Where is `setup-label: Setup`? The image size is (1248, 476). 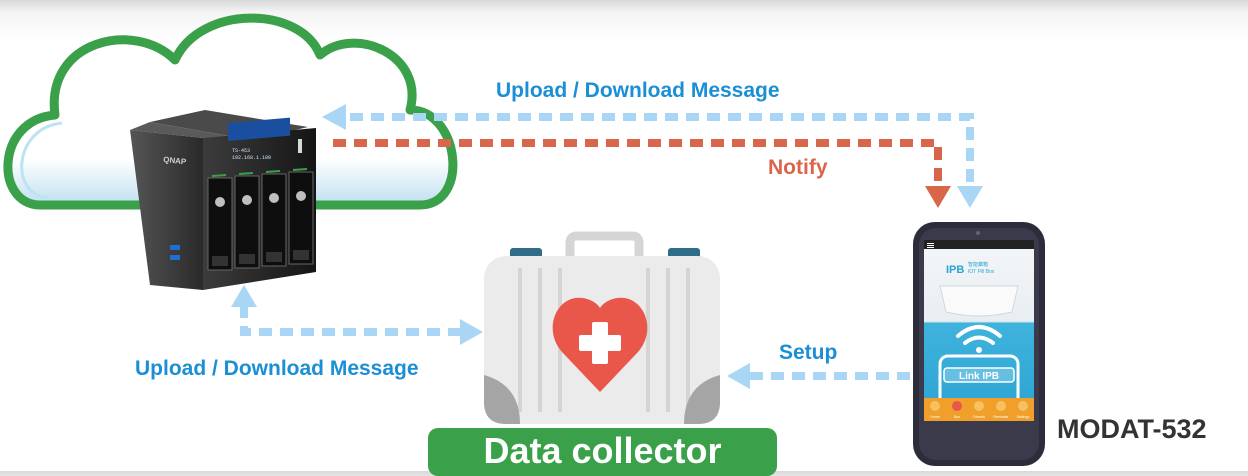 setup-label: Setup is located at coordinates (808, 352).